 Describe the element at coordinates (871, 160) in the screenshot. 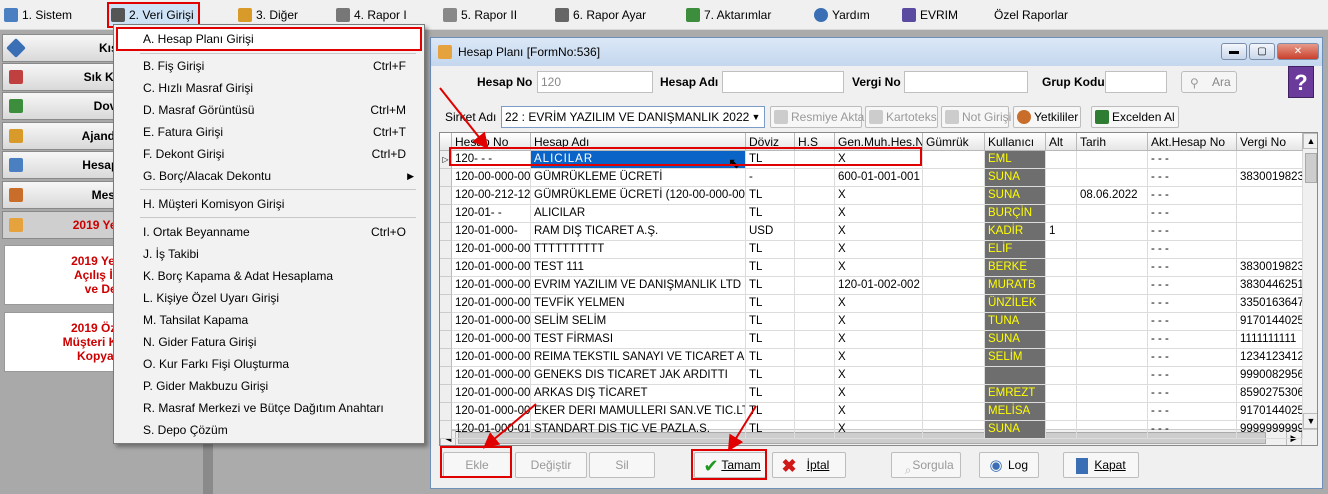

I see `table-row: ▷ 120- - - ALICILAR TL X EML - - -` at that location.